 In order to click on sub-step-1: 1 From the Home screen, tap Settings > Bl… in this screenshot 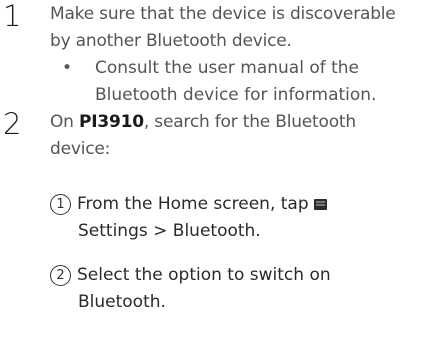, I will do `click(188, 218)`.